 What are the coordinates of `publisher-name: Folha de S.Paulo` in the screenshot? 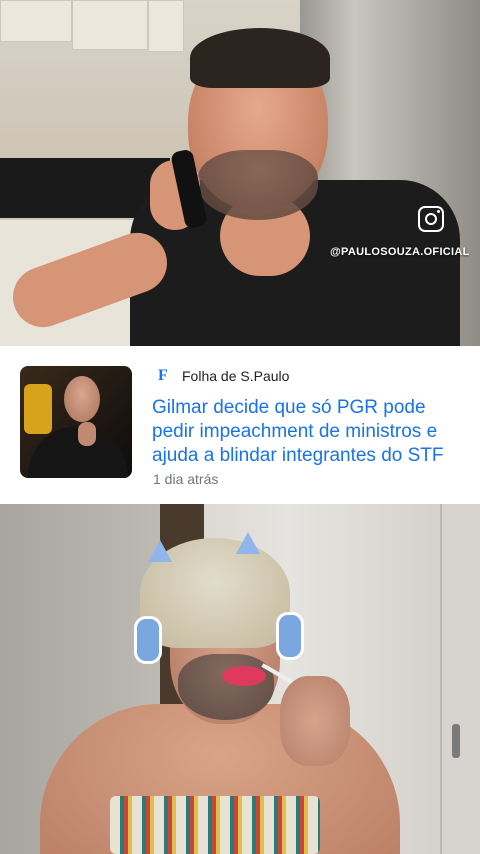 It's located at (236, 376).